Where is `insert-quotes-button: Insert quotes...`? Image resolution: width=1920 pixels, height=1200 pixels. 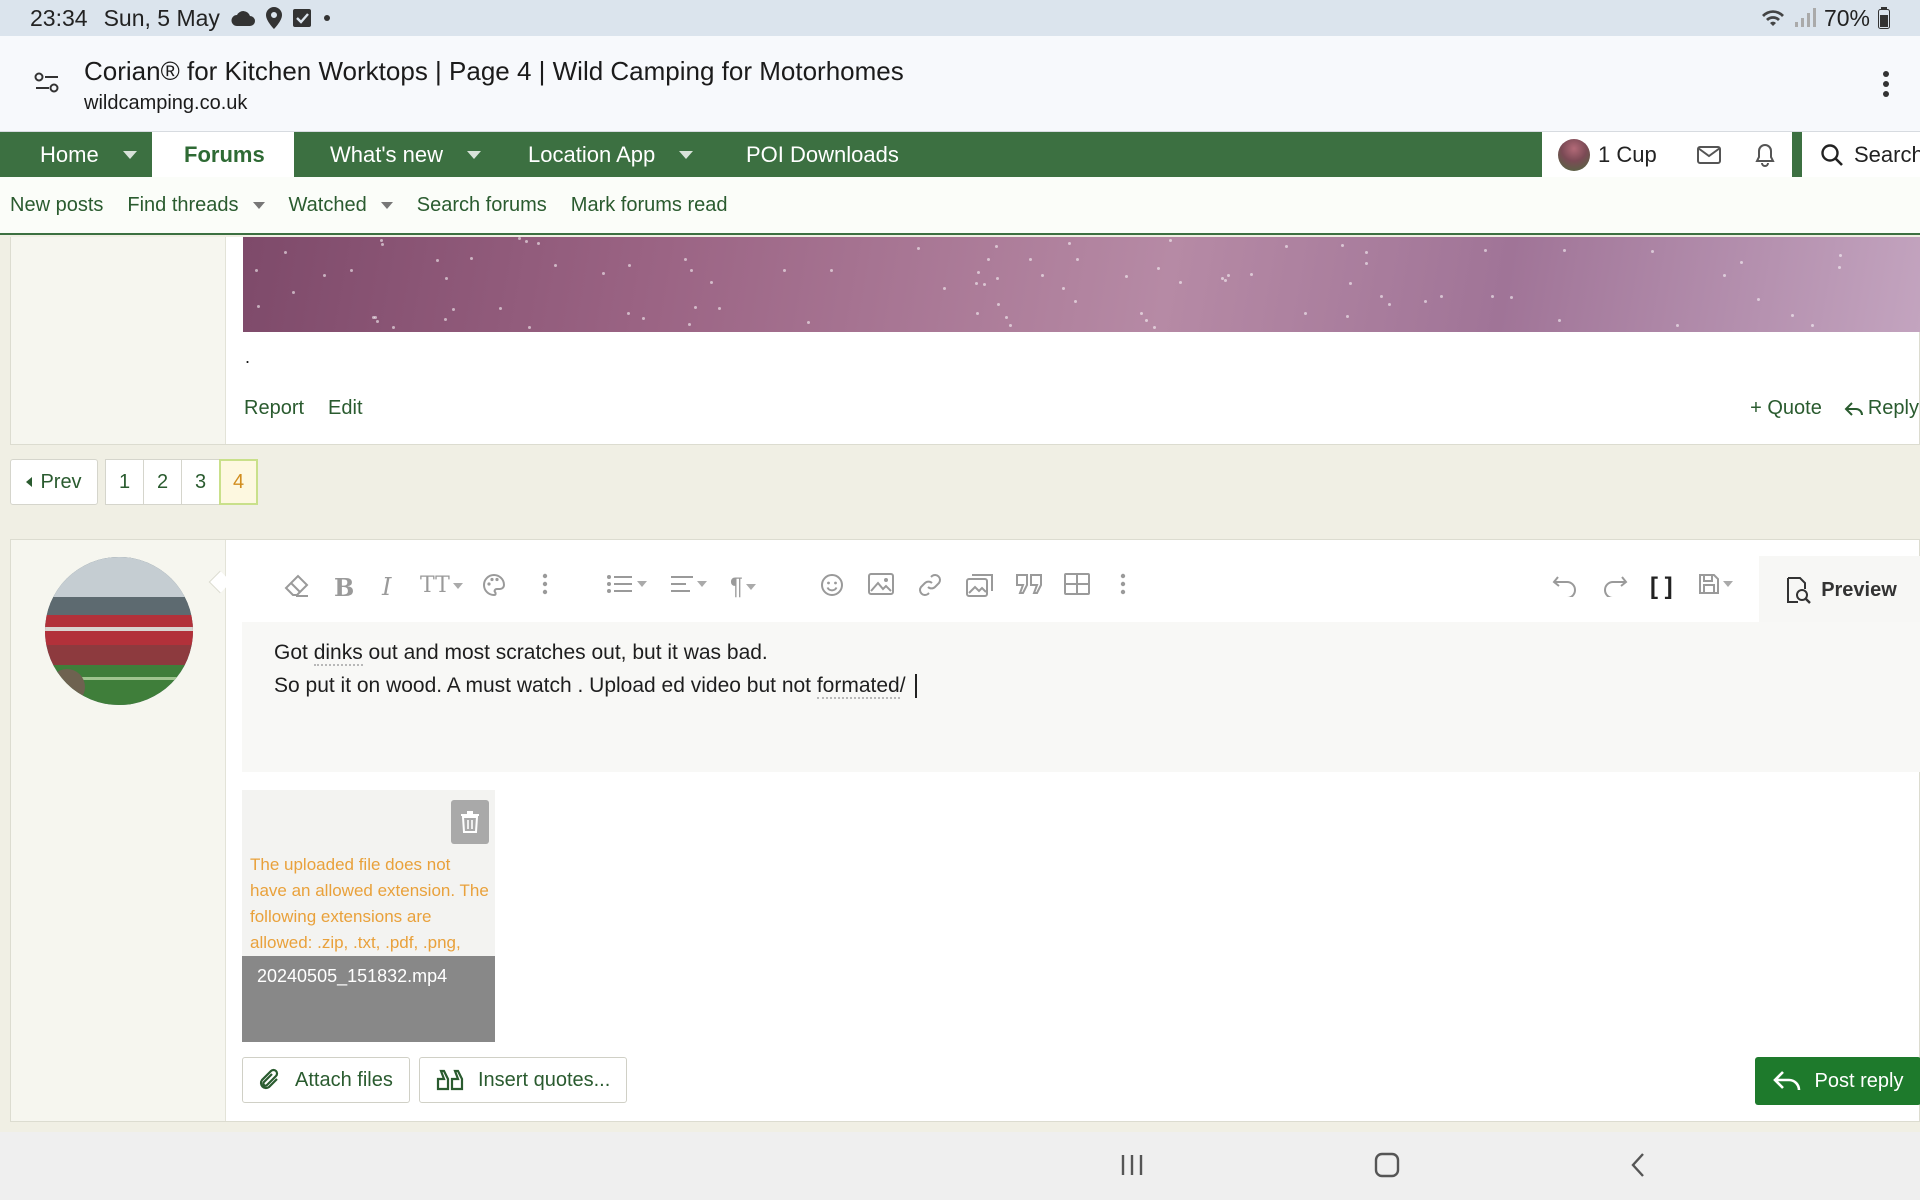
insert-quotes-button: Insert quotes... is located at coordinates (523, 1080).